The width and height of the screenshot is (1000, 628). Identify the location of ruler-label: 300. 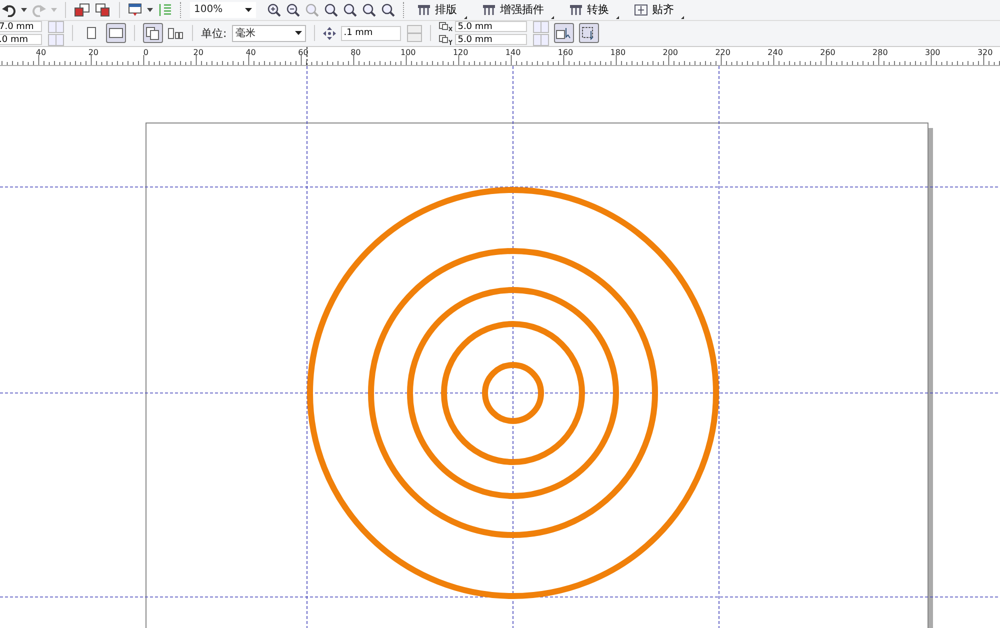
(932, 52).